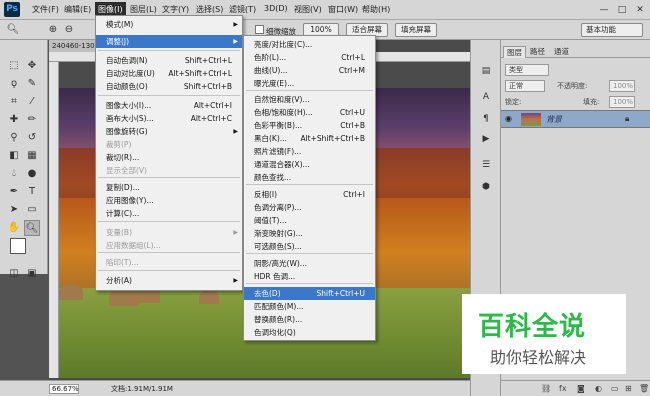 Image resolution: width=650 pixels, height=396 pixels. What do you see at coordinates (32, 156) in the screenshot?
I see `gradient-tool-icon: ▦` at bounding box center [32, 156].